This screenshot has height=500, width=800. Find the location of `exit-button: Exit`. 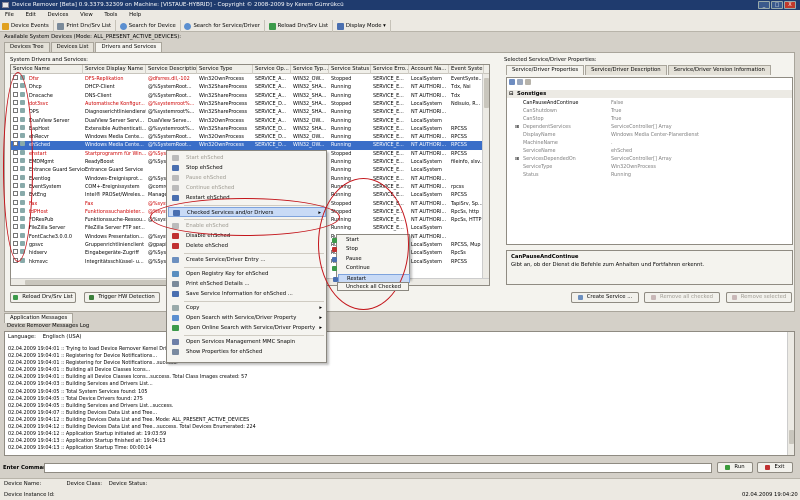

exit-button: Exit is located at coordinates (775, 467).